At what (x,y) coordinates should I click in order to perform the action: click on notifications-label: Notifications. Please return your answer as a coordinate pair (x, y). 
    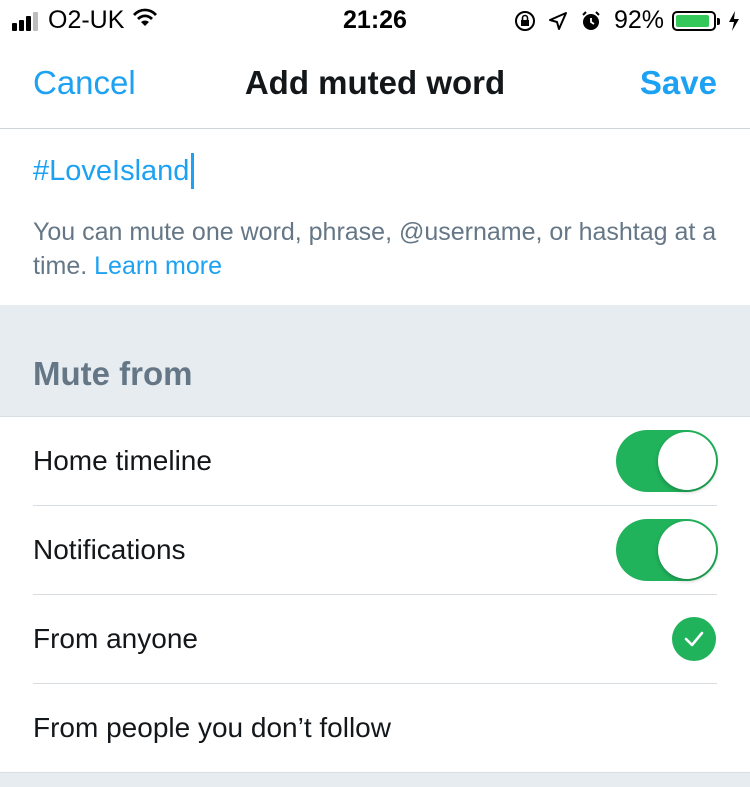
    Looking at the image, I should click on (109, 549).